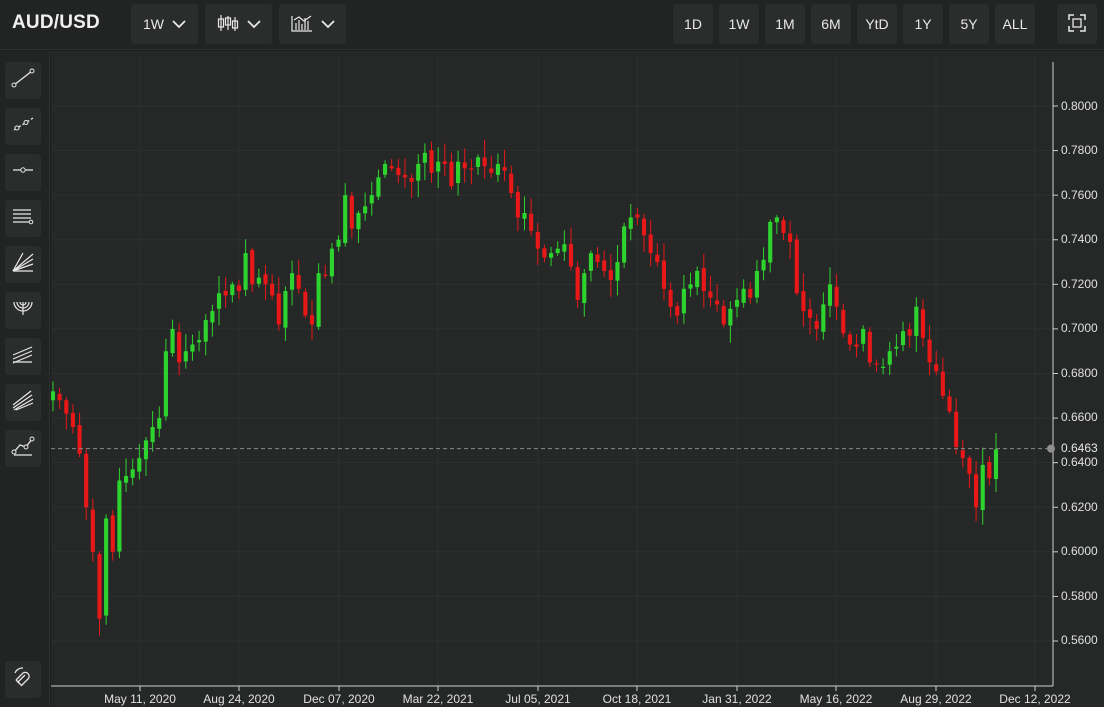  What do you see at coordinates (1079, 640) in the screenshot?
I see `y-tick-label: 0.5600` at bounding box center [1079, 640].